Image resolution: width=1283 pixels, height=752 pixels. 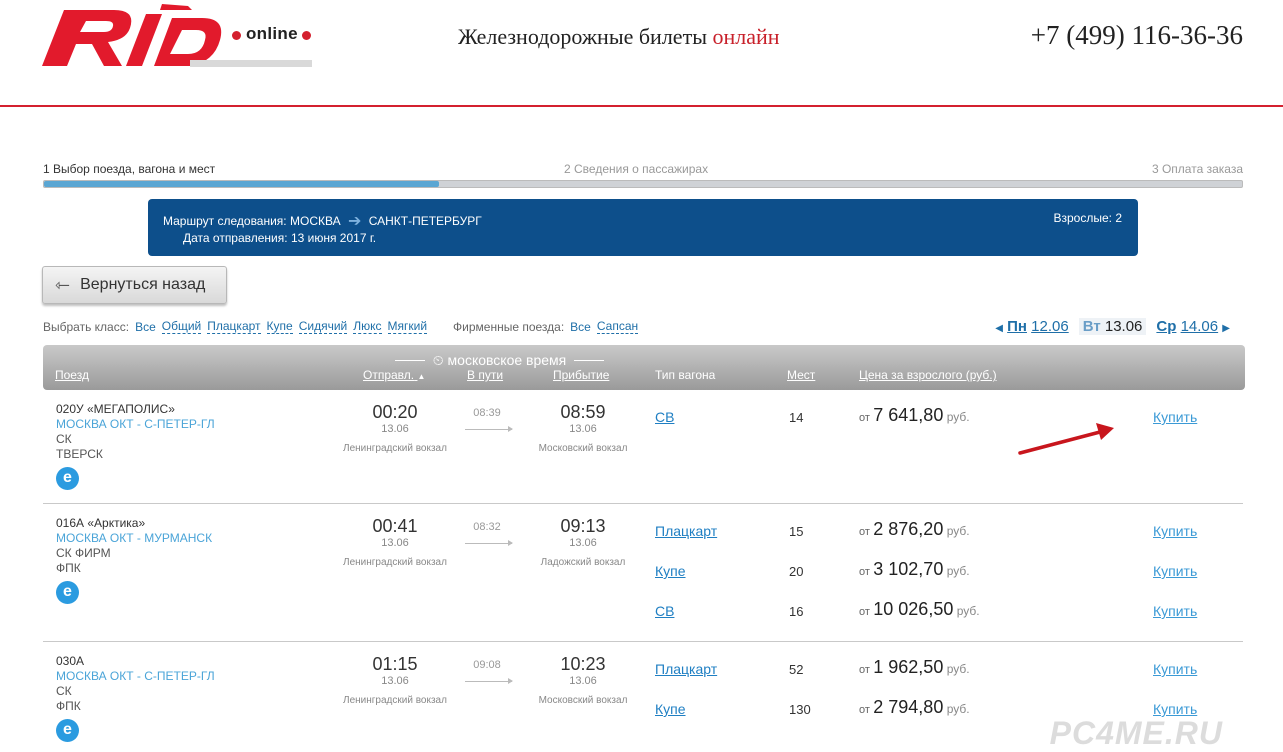 I want to click on back-button: ⇽ Вернуться назад, so click(x=134, y=285).